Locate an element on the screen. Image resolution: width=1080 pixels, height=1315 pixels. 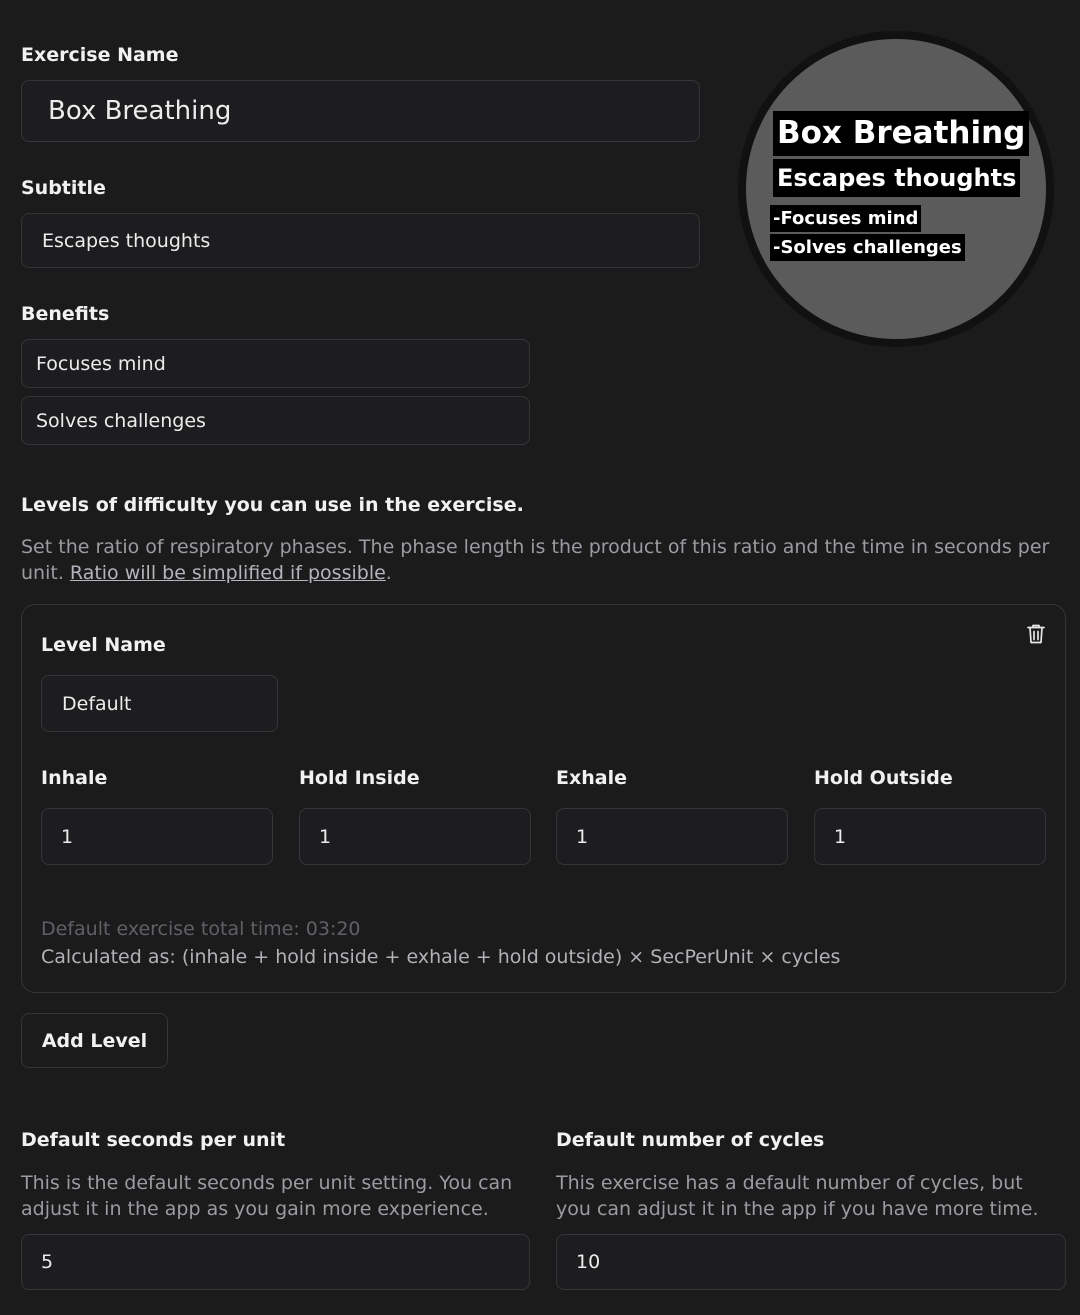
seconds-per-unit-field is located at coordinates (275, 1262).